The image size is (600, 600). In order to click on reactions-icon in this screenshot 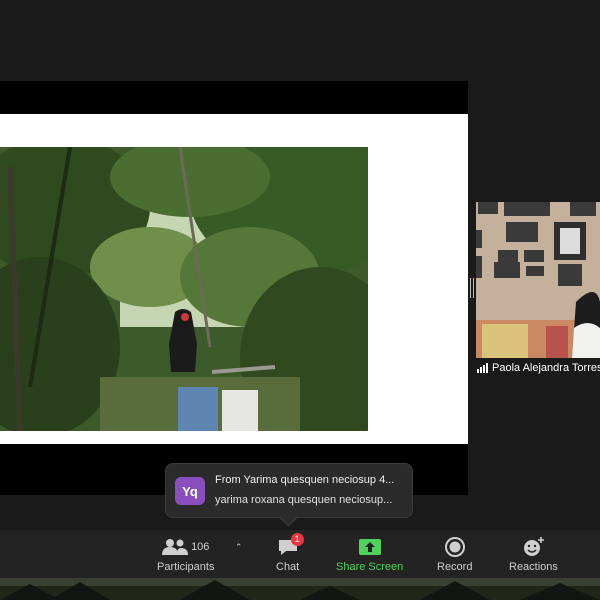, I will do `click(534, 546)`.